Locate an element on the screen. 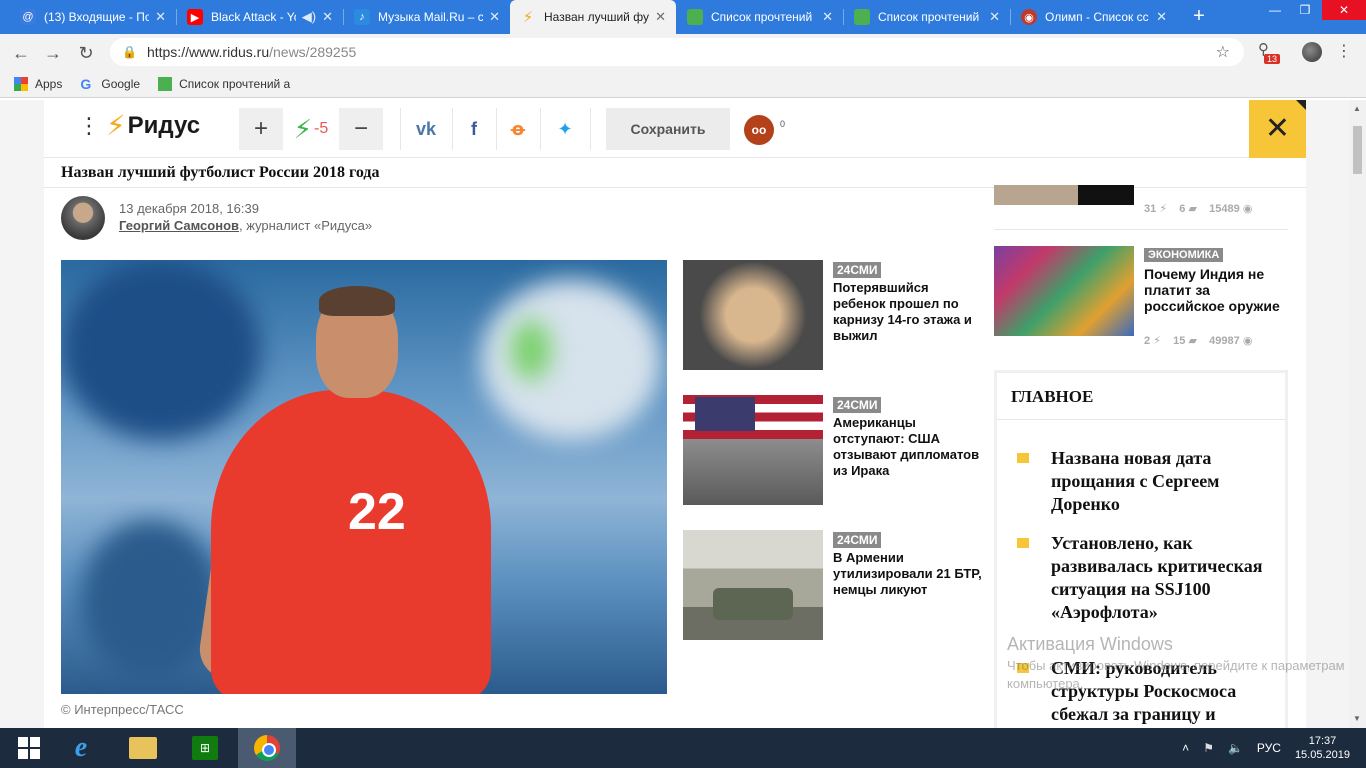  lock-icon: 🔒 is located at coordinates (129, 52).